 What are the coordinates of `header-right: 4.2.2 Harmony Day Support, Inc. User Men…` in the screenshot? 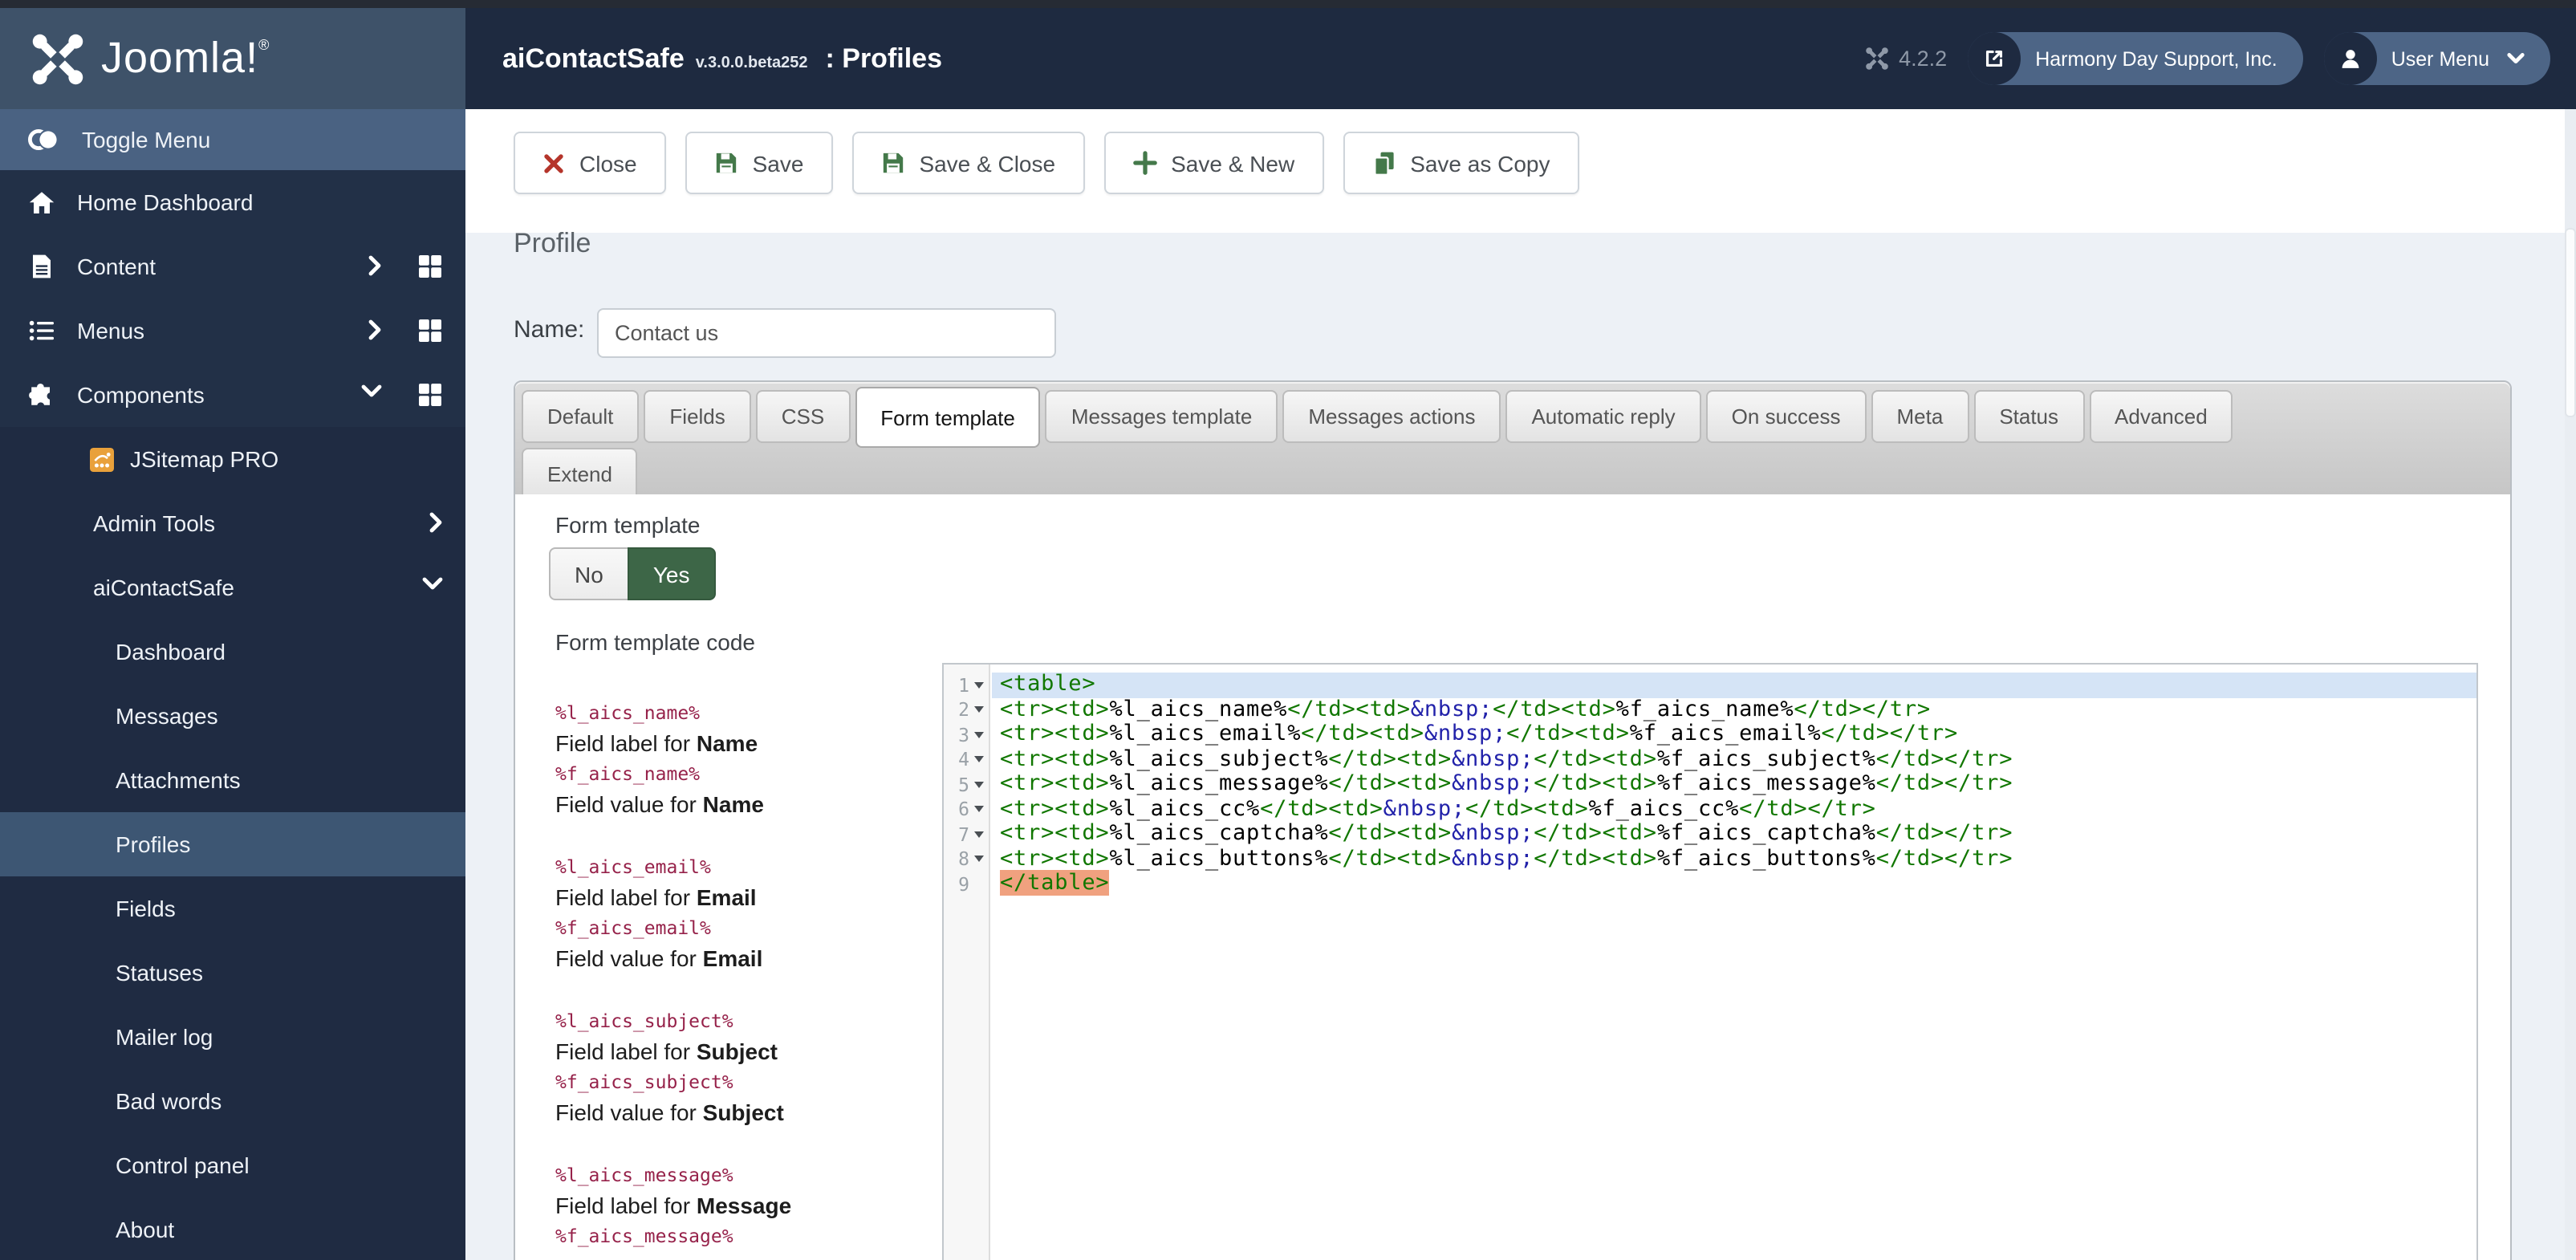 It's located at (2208, 58).